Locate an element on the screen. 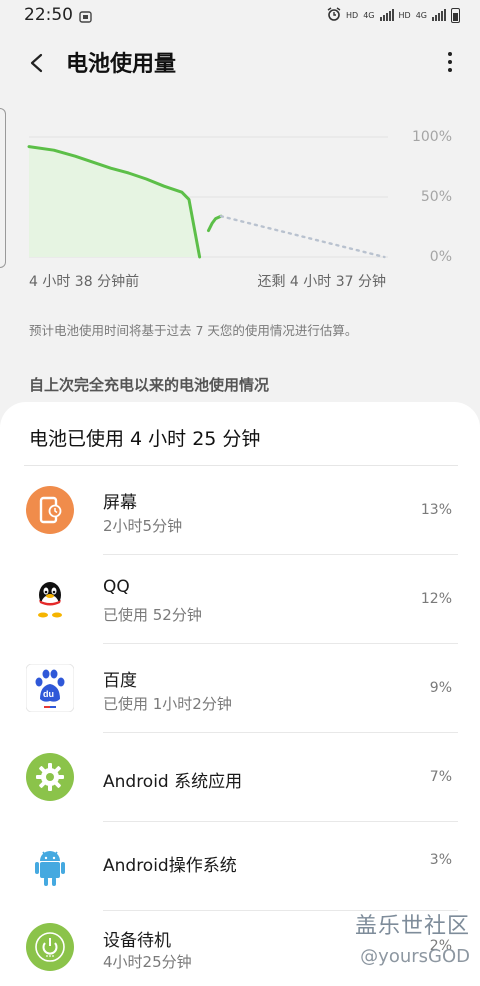 Image resolution: width=480 pixels, height=986 pixels. watermark-title: 盖乐世社区 is located at coordinates (412, 926).